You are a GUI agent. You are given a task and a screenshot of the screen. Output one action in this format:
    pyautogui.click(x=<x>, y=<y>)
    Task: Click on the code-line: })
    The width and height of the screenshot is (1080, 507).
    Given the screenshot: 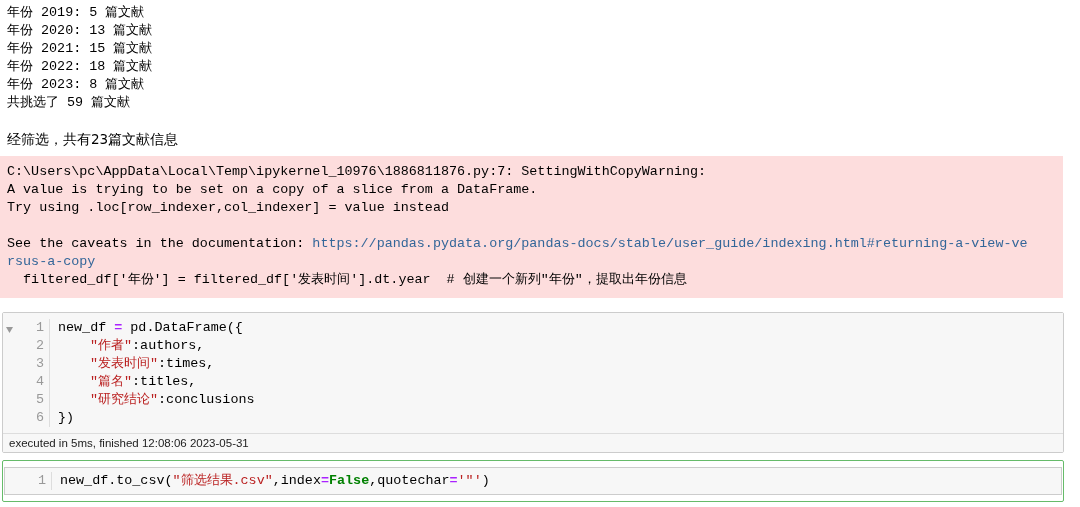 What is the action you would take?
    pyautogui.click(x=66, y=418)
    